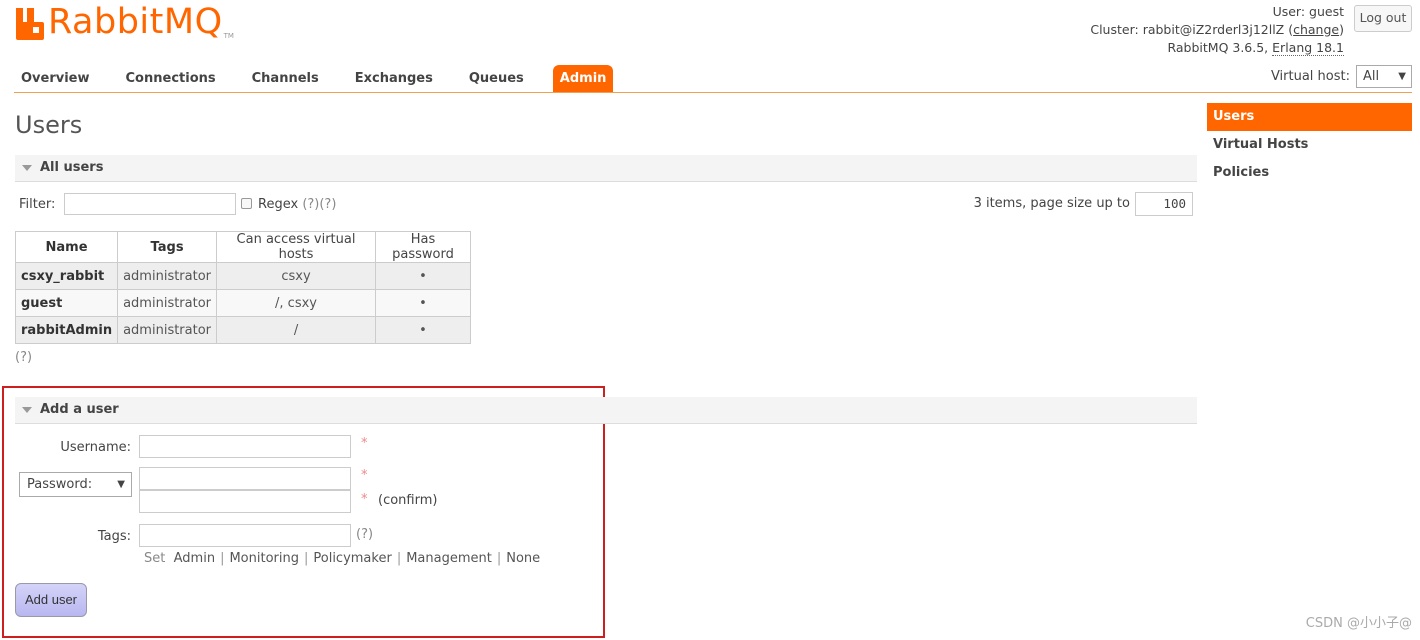 This screenshot has height=640, width=1420. What do you see at coordinates (171, 79) in the screenshot?
I see `tab-connections: Connections` at bounding box center [171, 79].